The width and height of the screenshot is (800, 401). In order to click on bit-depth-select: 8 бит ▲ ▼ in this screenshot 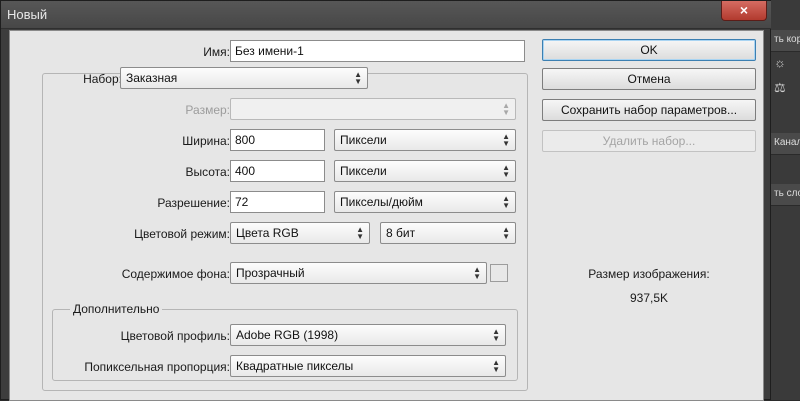, I will do `click(448, 233)`.